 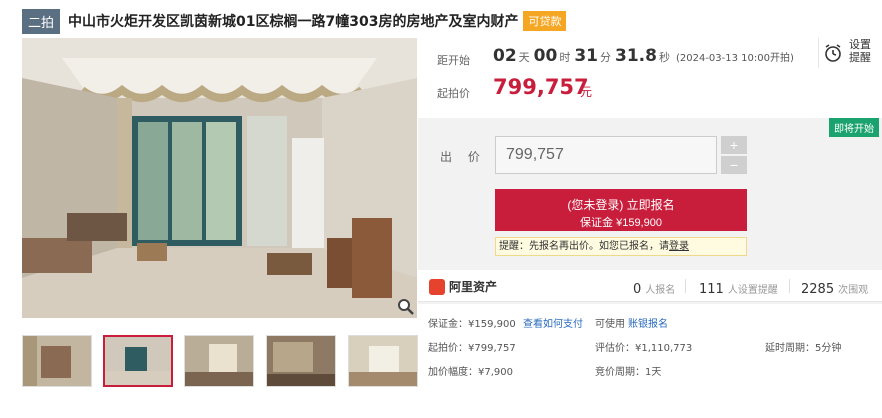 I want to click on views-label: 次围观, so click(x=853, y=290).